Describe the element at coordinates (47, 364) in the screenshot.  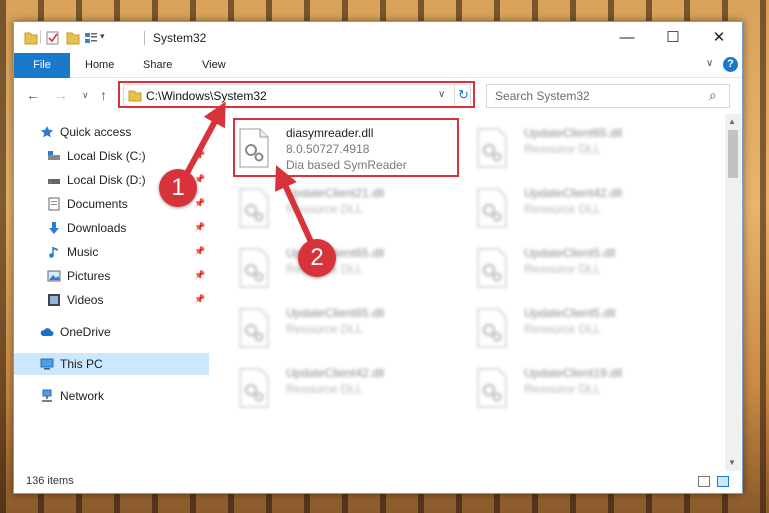
I see `computer-icon` at that location.